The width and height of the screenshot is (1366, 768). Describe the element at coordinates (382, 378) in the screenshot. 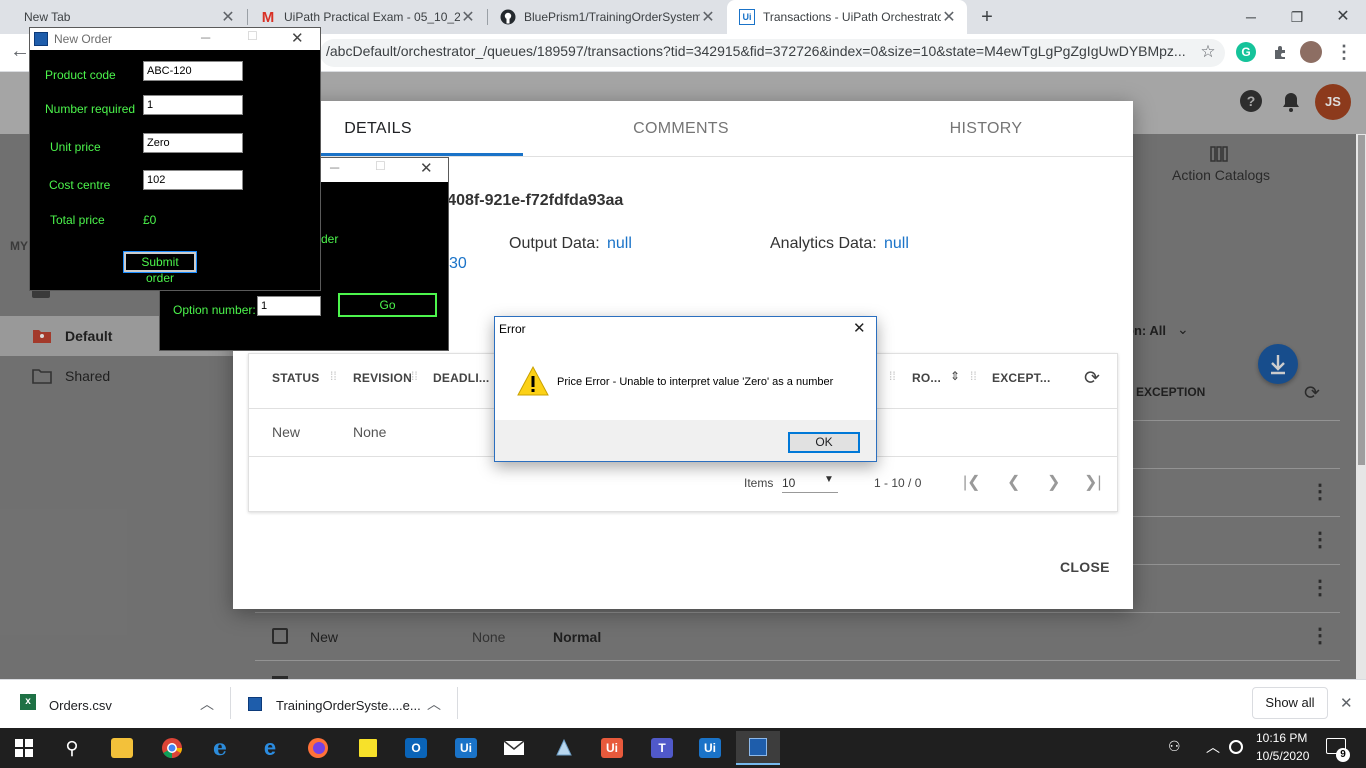

I see `column-header-revision: REVISION` at that location.